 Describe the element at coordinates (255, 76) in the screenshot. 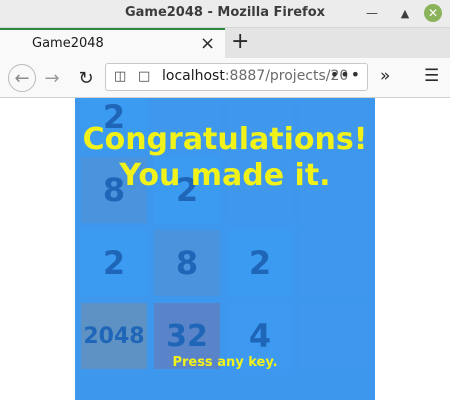

I see `url-text: localhost:8887/projects/20` at that location.